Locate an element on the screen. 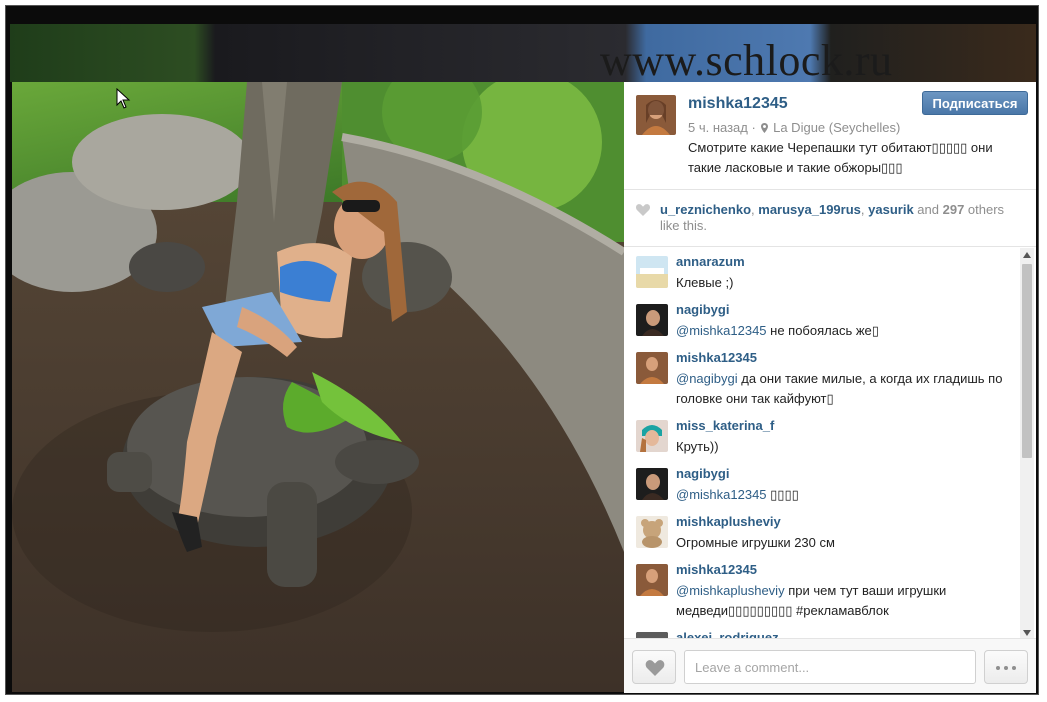 This screenshot has height=702, width=1047. comment-text: Клевые ;) is located at coordinates (846, 283).